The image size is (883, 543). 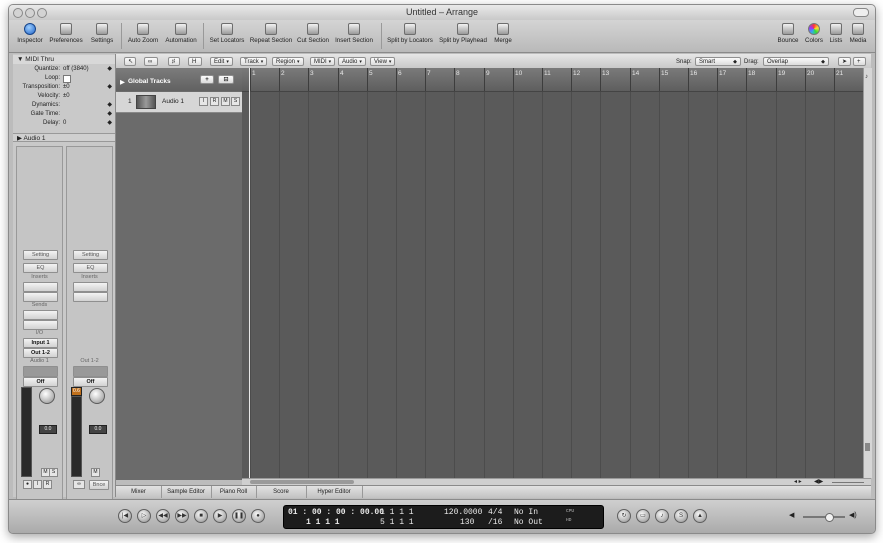 What do you see at coordinates (64, 137) in the screenshot?
I see `track-parameters-header: ▶ Audio 1` at bounding box center [64, 137].